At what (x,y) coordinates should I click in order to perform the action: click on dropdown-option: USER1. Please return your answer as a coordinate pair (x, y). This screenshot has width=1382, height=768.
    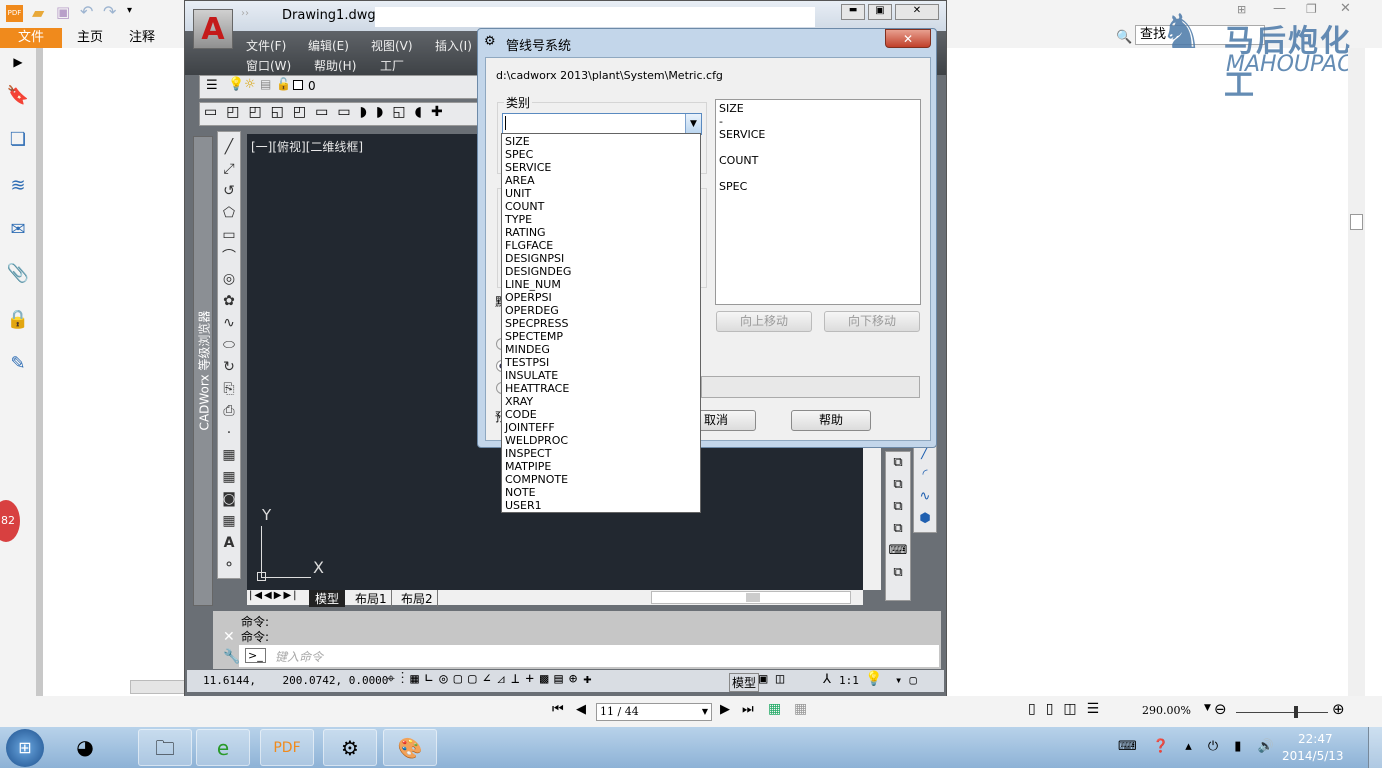
    Looking at the image, I should click on (602, 505).